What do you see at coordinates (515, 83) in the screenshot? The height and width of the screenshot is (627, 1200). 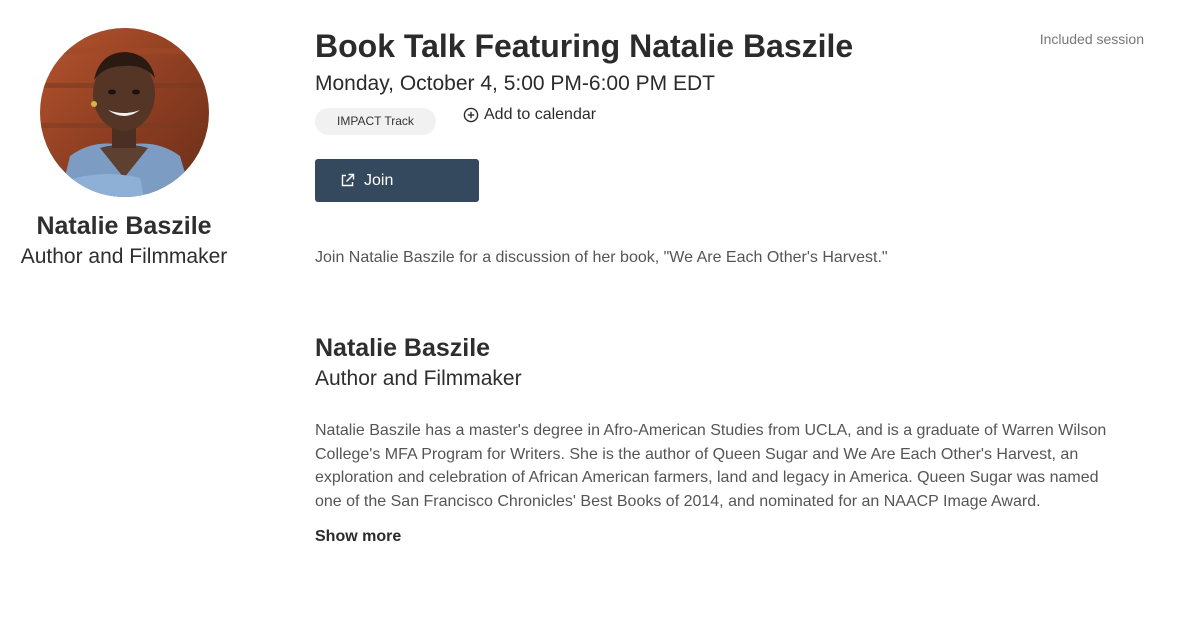 I see `session-datetime: Monday, October 4, 5:00 PM-6:00 PM EDT` at bounding box center [515, 83].